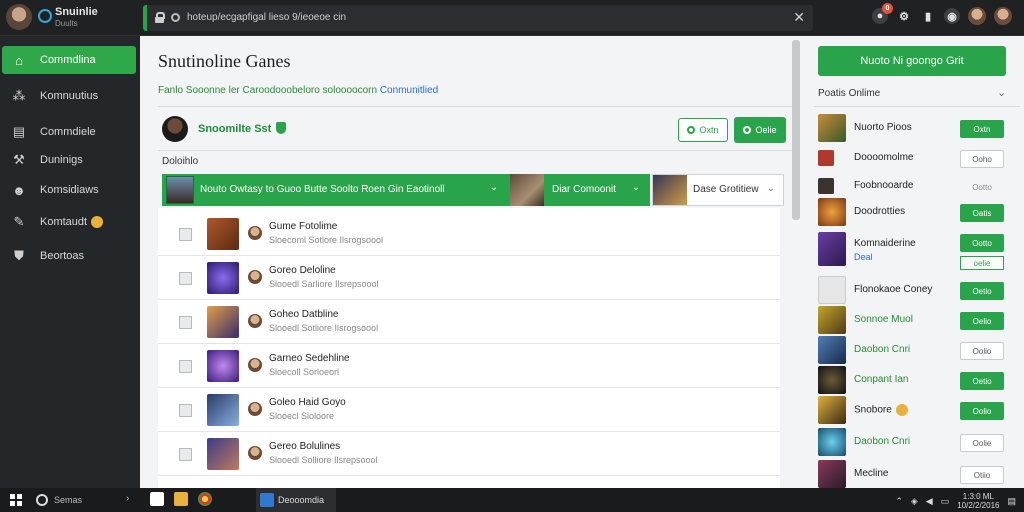 This screenshot has width=1024, height=512. Describe the element at coordinates (885, 243) in the screenshot. I see `friend-name: Komnaiderine` at that location.